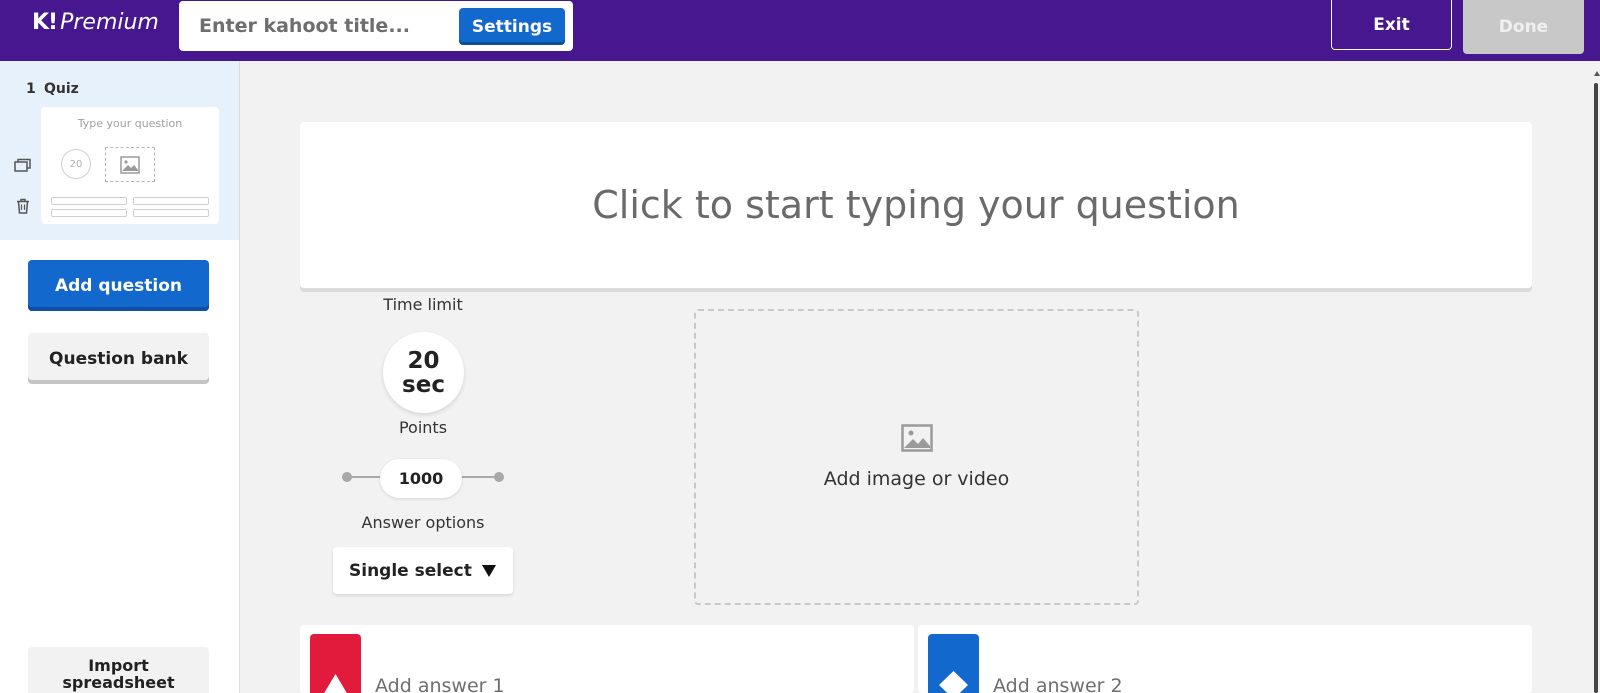  I want to click on logo-mark: K!, so click(45, 22).